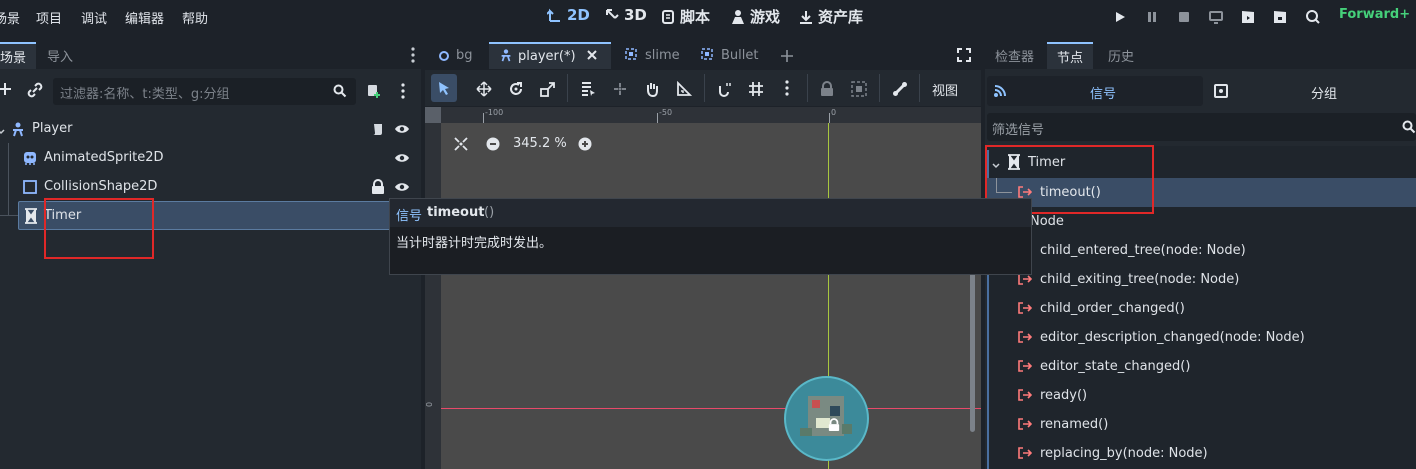  What do you see at coordinates (1014, 55) in the screenshot?
I see `tab-inspector: 检查器` at bounding box center [1014, 55].